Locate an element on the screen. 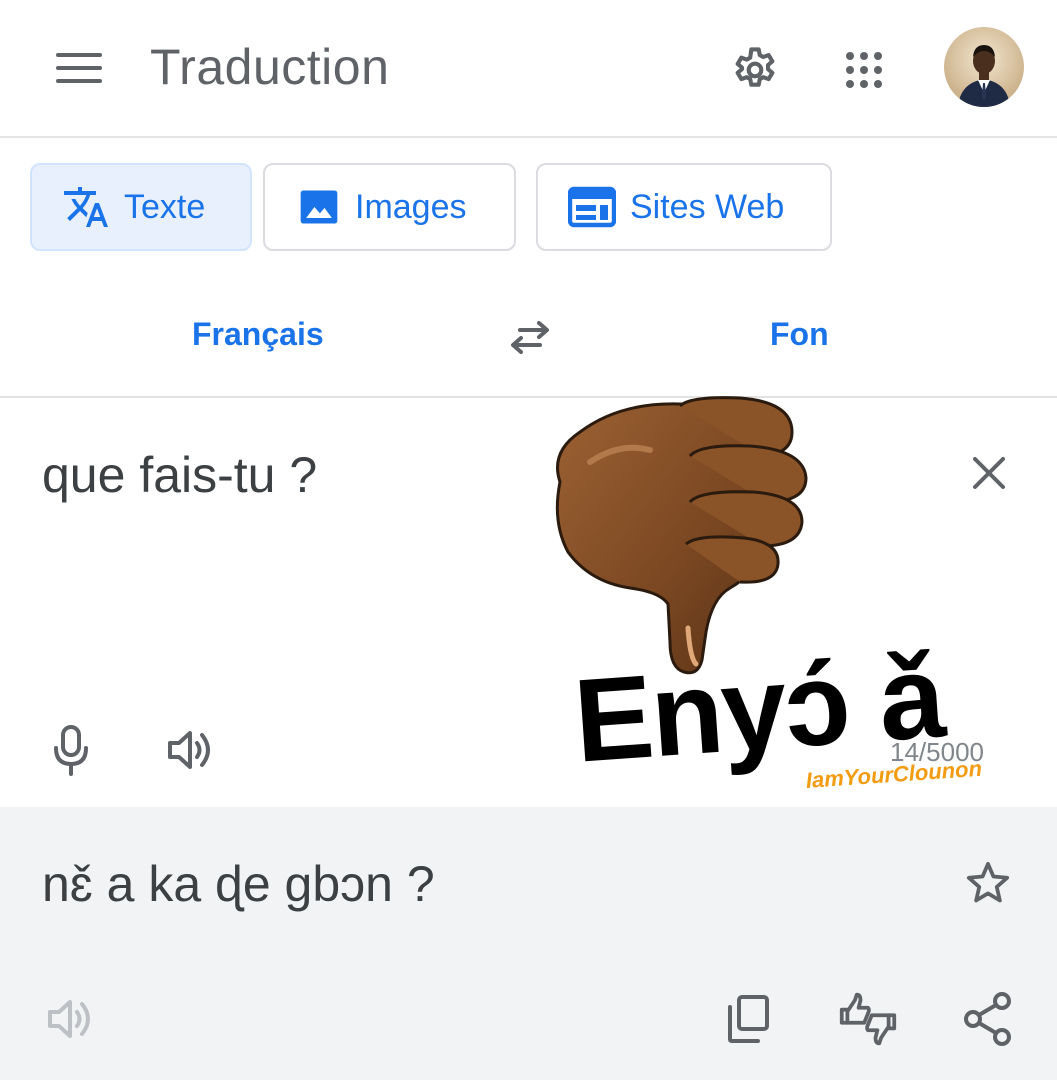 This screenshot has height=1080, width=1057. language-bar: Français Fon is located at coordinates (528, 339).